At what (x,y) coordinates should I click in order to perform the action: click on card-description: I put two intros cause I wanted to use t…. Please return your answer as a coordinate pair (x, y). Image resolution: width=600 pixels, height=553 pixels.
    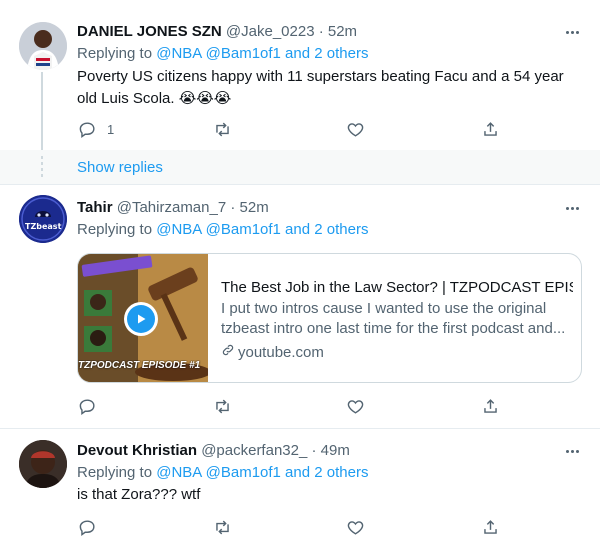
    Looking at the image, I should click on (393, 318).